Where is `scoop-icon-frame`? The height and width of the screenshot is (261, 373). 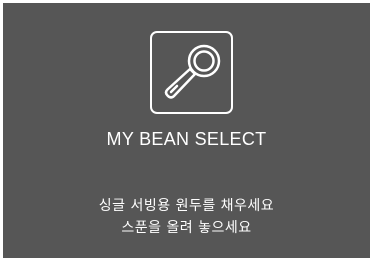 scoop-icon-frame is located at coordinates (191, 72).